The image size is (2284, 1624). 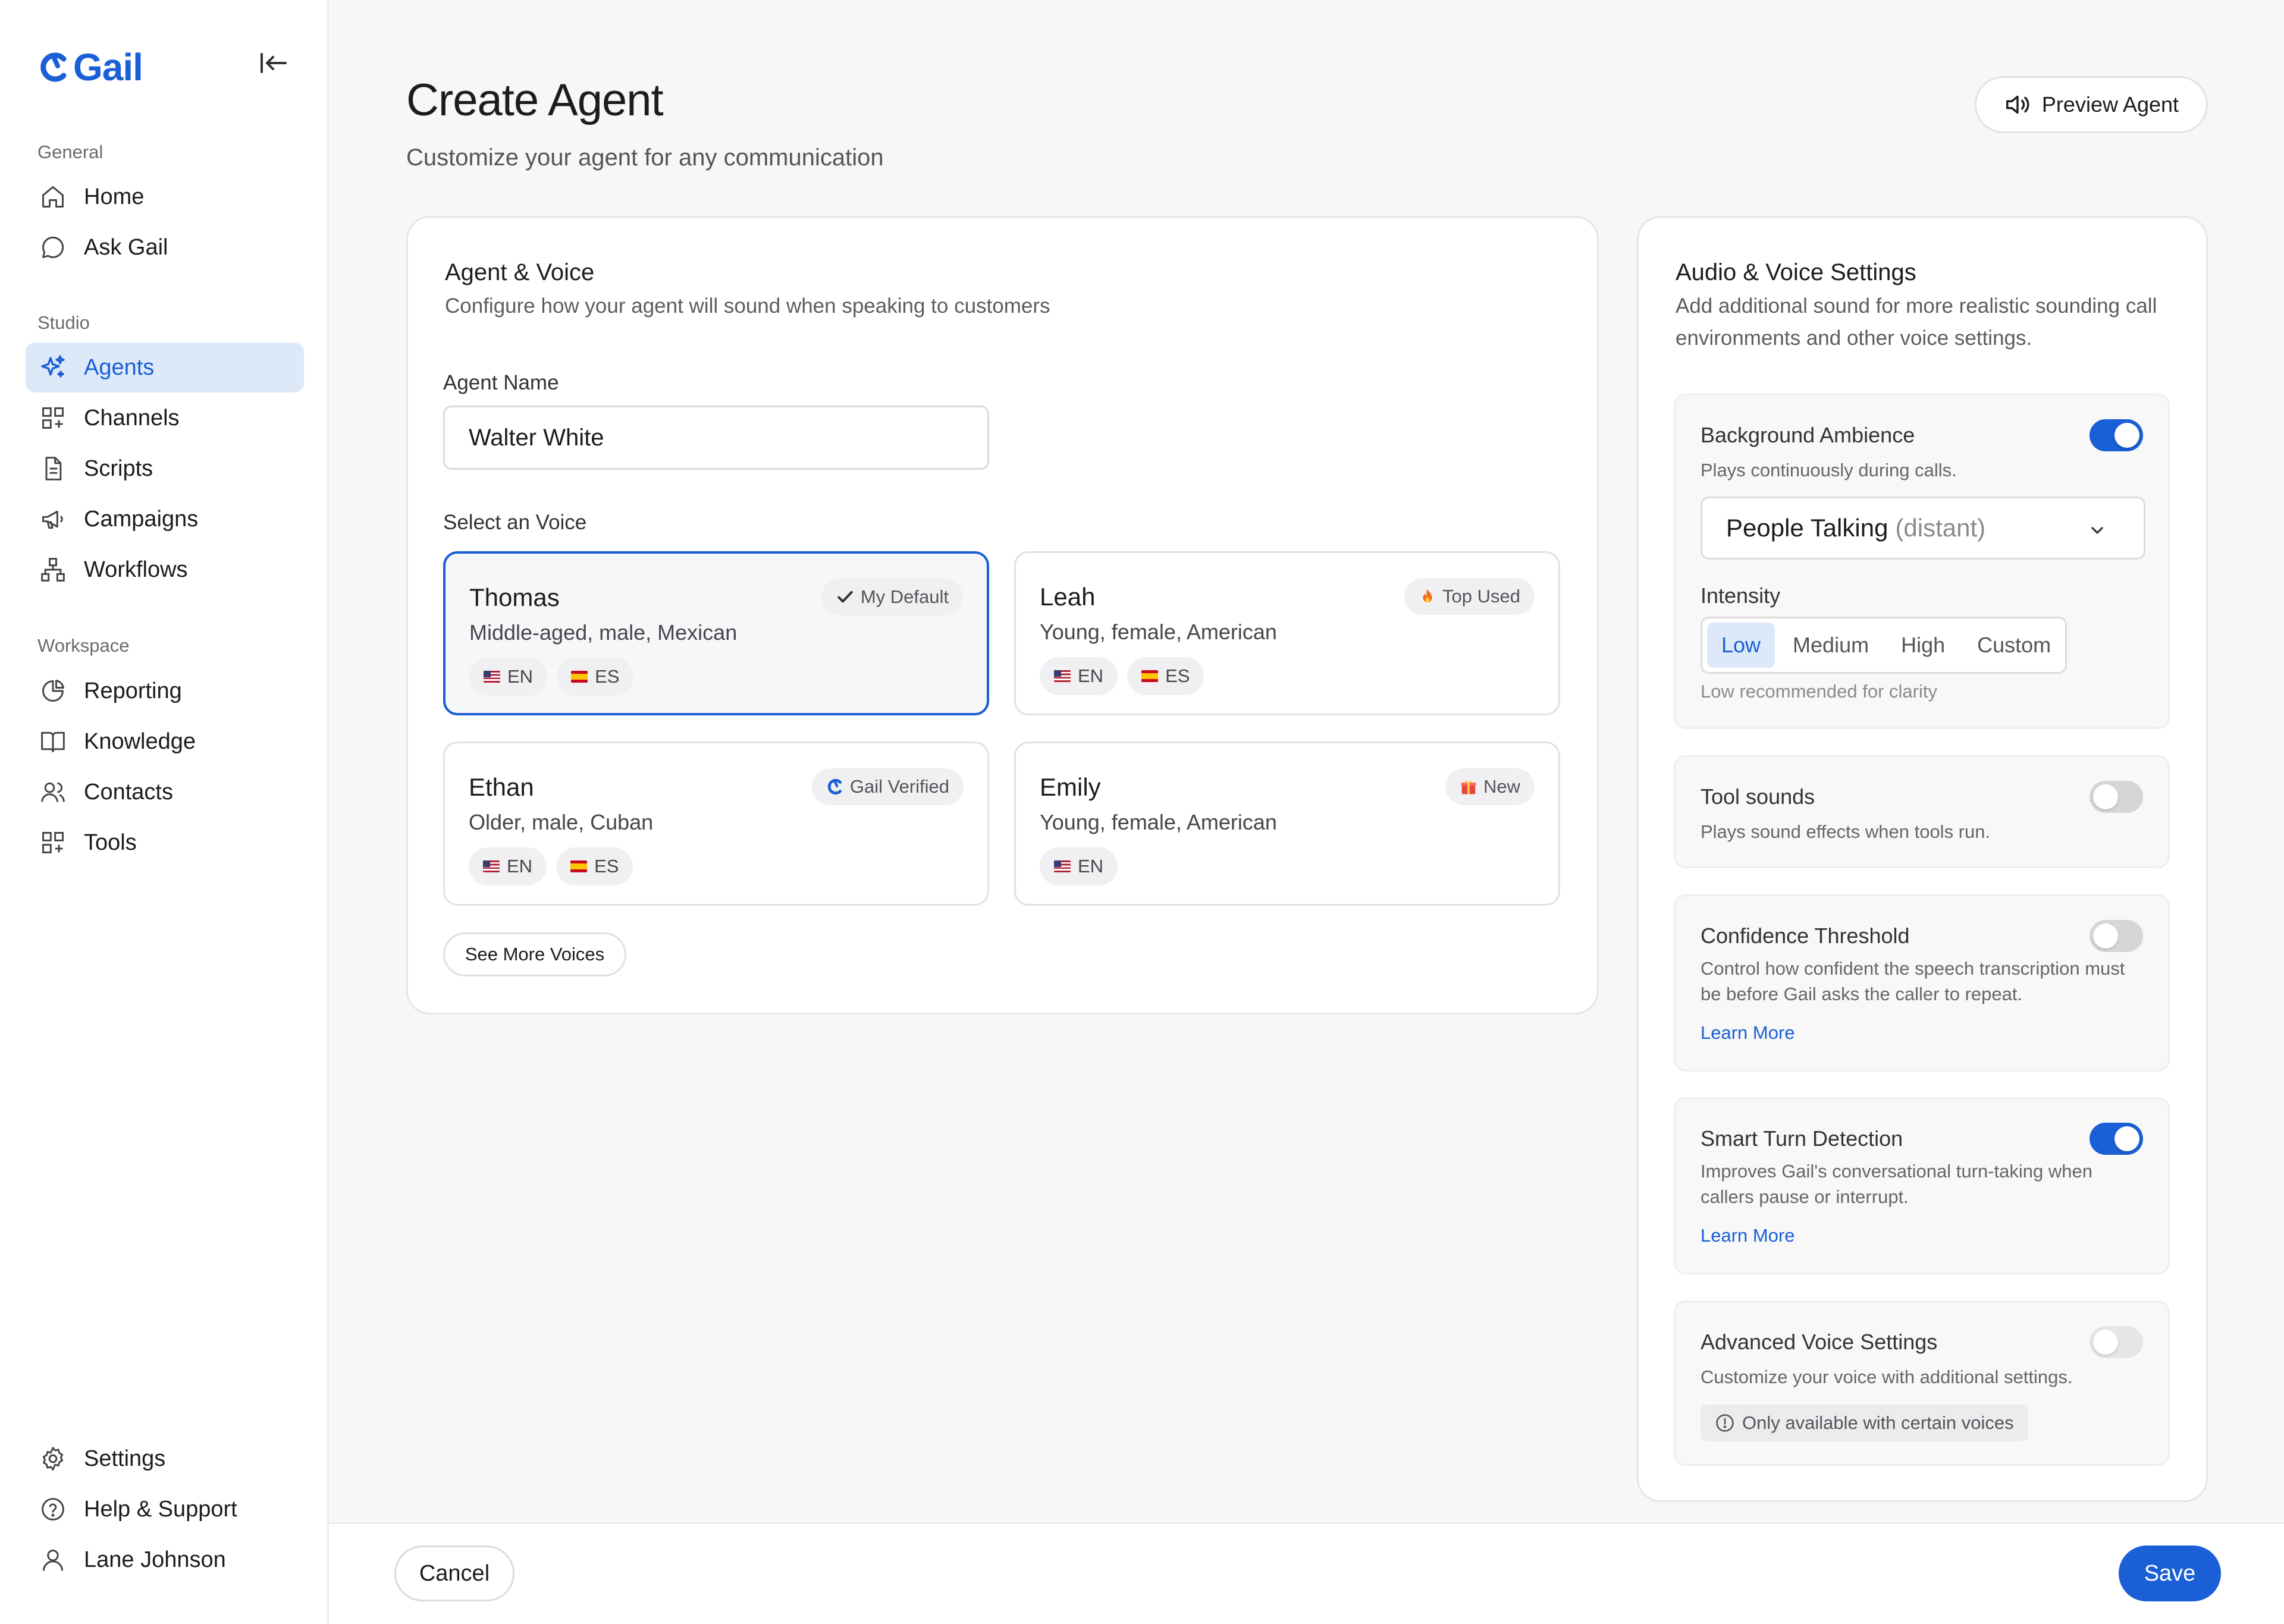 I want to click on sidebar-item-label: Agents, so click(x=120, y=367).